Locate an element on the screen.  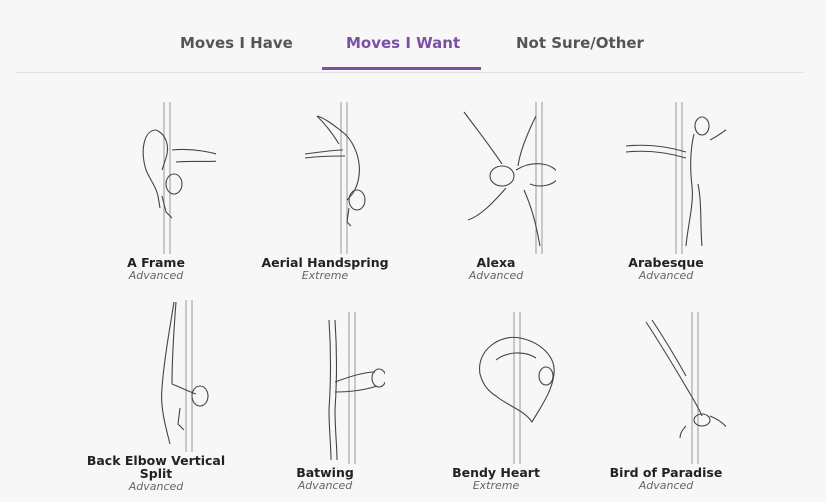
tab-bar: Moves I Have Moves I Want Not Sure/Other is located at coordinates (410, 36).